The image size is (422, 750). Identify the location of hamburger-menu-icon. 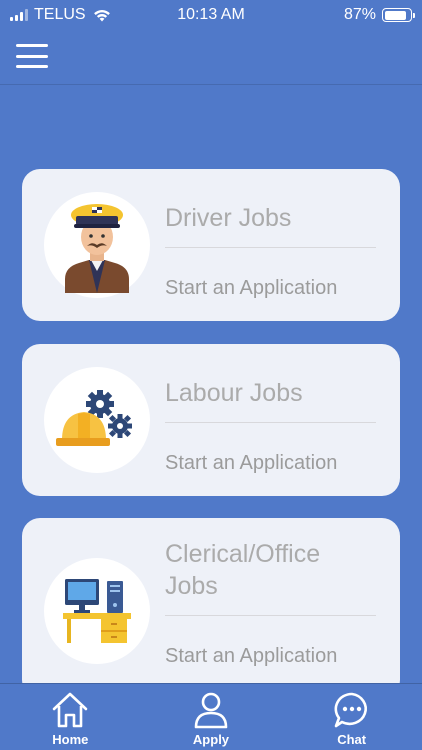
(32, 56).